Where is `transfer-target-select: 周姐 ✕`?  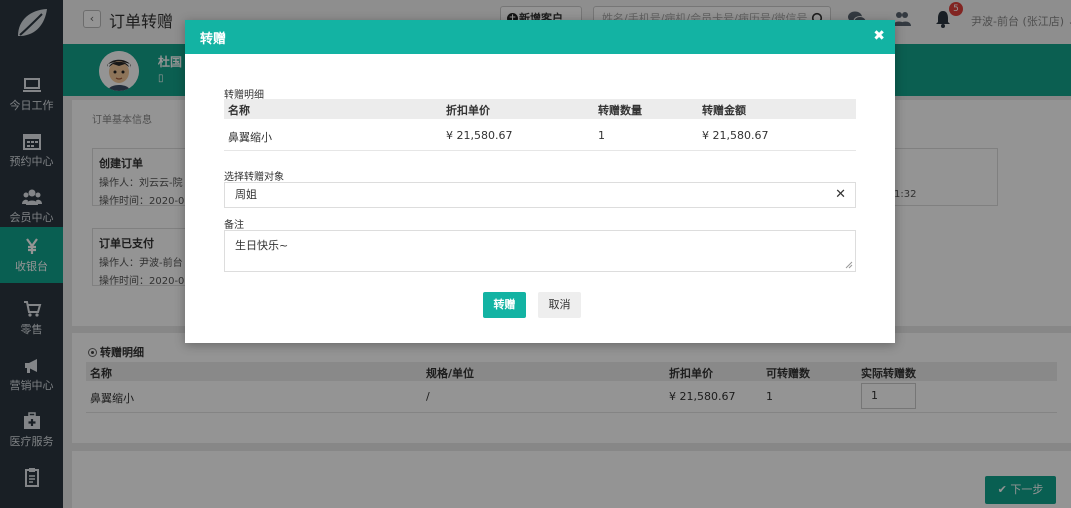
transfer-target-select: 周姐 ✕ is located at coordinates (540, 195).